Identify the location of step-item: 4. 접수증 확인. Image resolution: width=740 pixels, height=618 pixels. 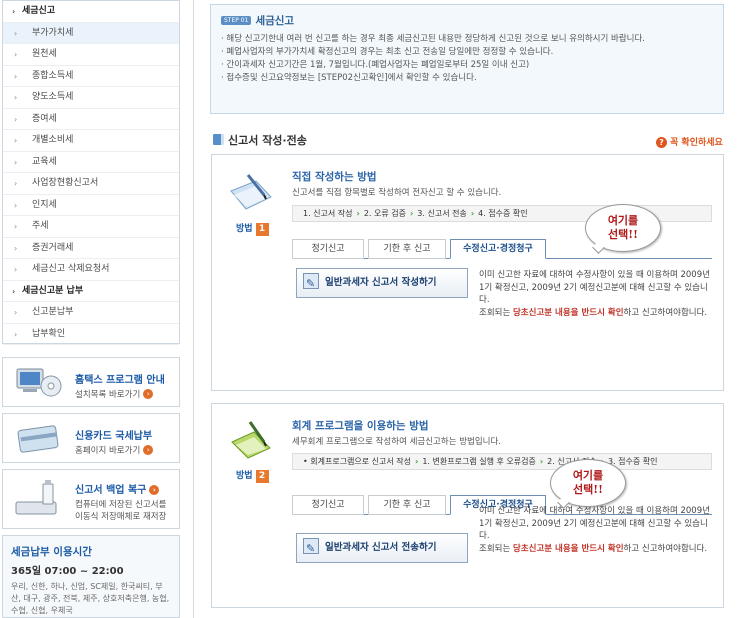
(503, 213).